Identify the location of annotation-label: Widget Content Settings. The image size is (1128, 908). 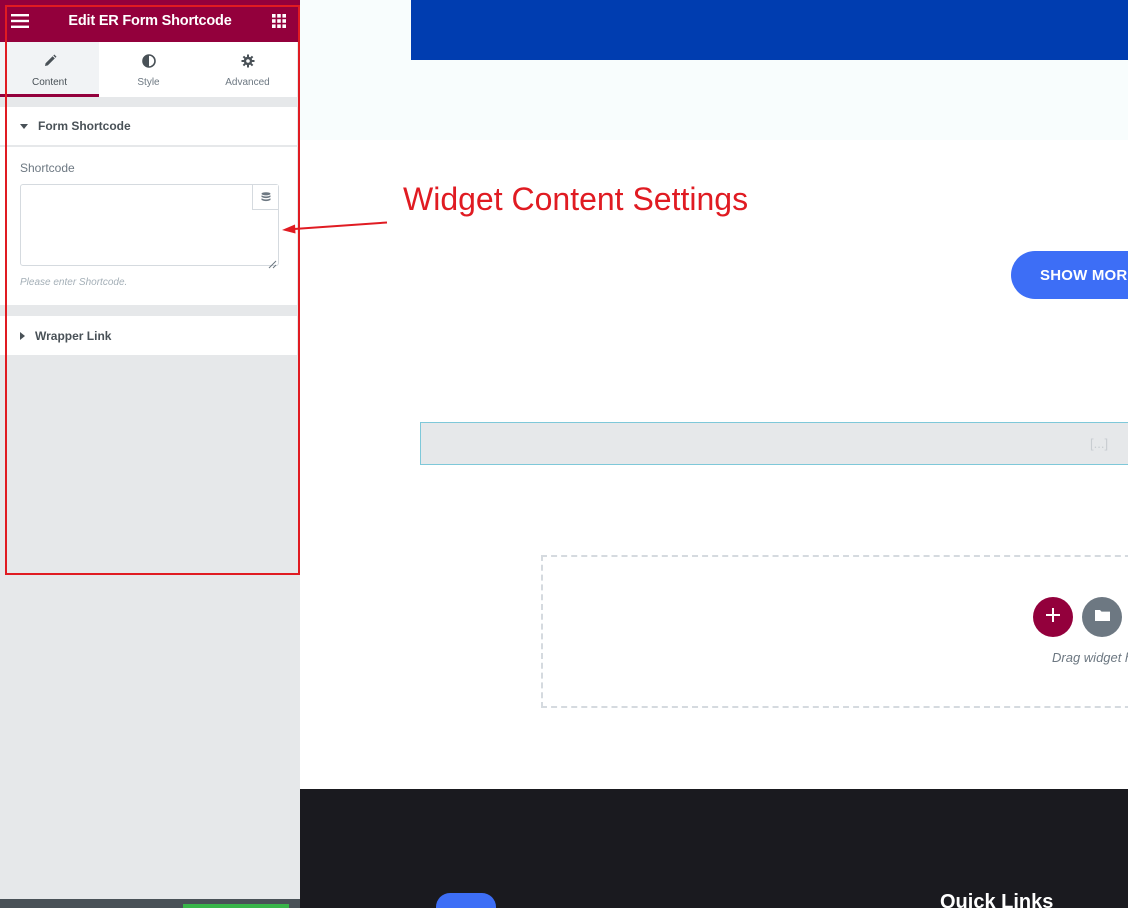
(576, 199).